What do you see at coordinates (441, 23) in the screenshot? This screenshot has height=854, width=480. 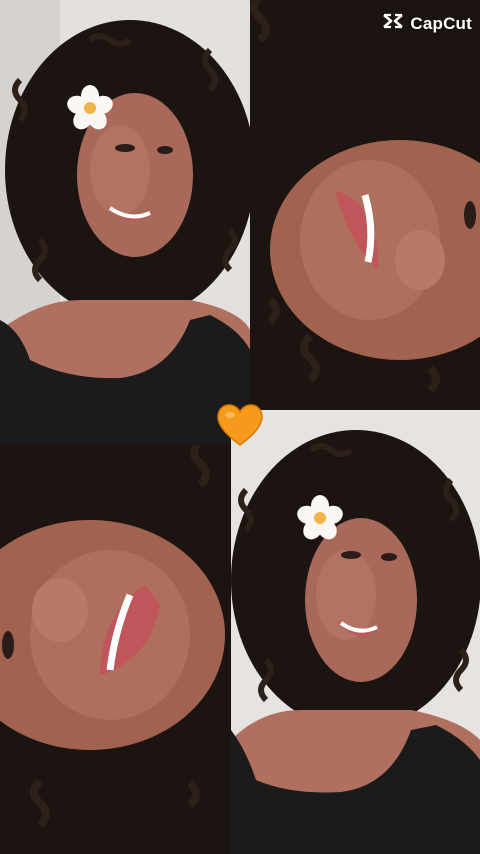 I see `watermark-label: CapCut` at bounding box center [441, 23].